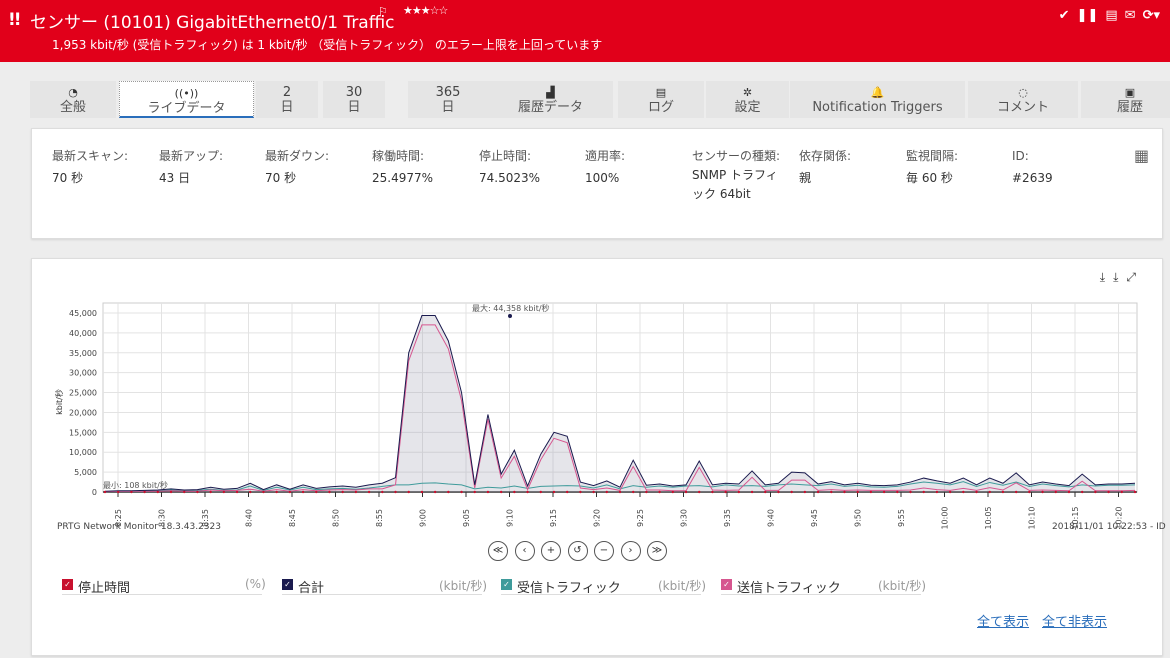 The height and width of the screenshot is (658, 1170). What do you see at coordinates (877, 99) in the screenshot?
I see `tab-9: 🔔 Notification Triggers` at bounding box center [877, 99].